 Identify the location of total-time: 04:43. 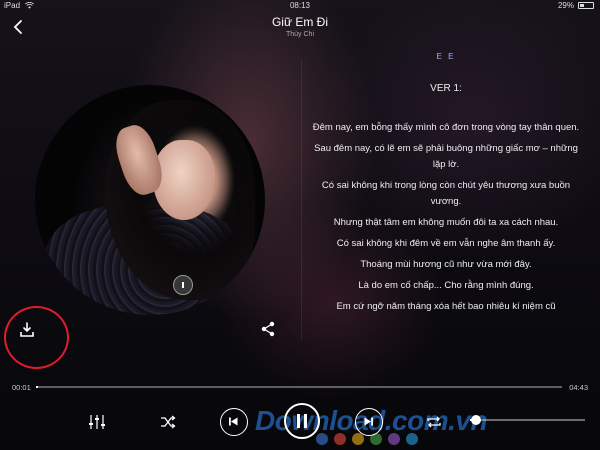
(578, 387).